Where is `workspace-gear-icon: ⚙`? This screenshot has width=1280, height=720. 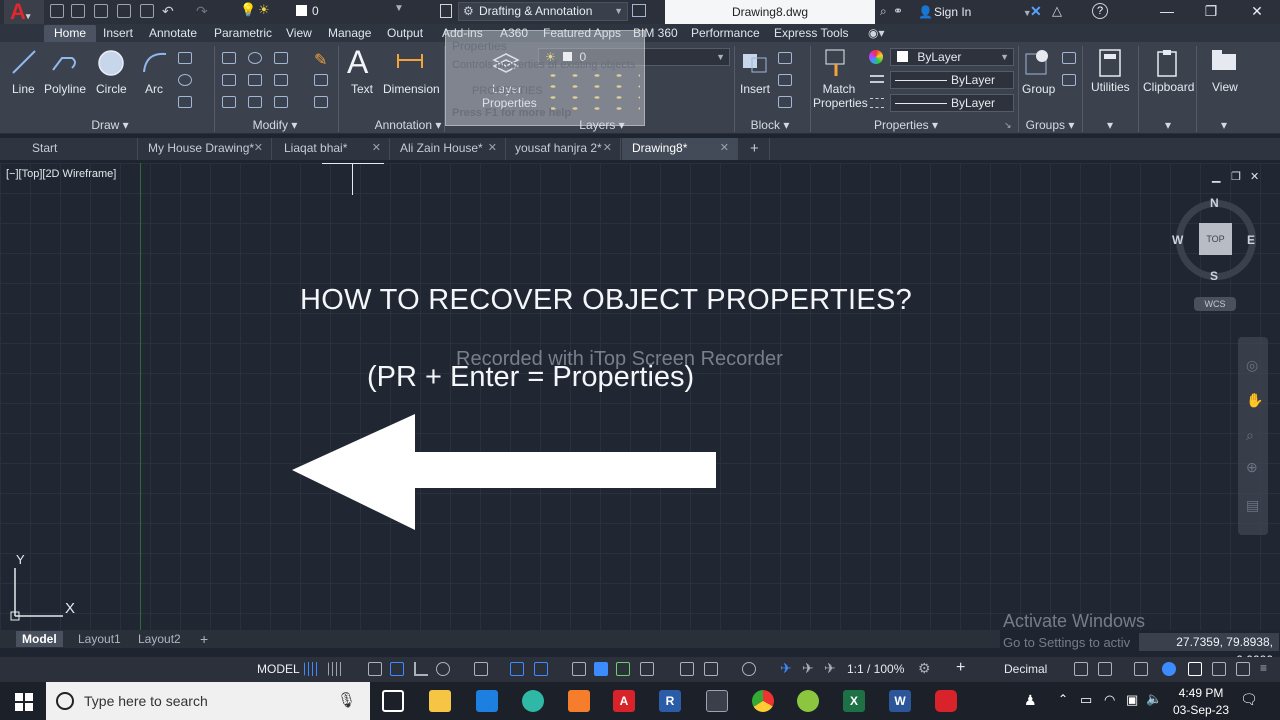 workspace-gear-icon: ⚙ is located at coordinates (925, 668).